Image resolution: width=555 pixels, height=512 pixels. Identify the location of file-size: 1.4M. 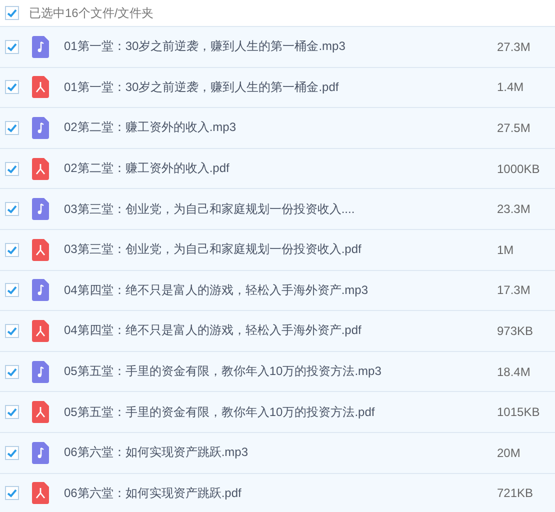
(511, 87).